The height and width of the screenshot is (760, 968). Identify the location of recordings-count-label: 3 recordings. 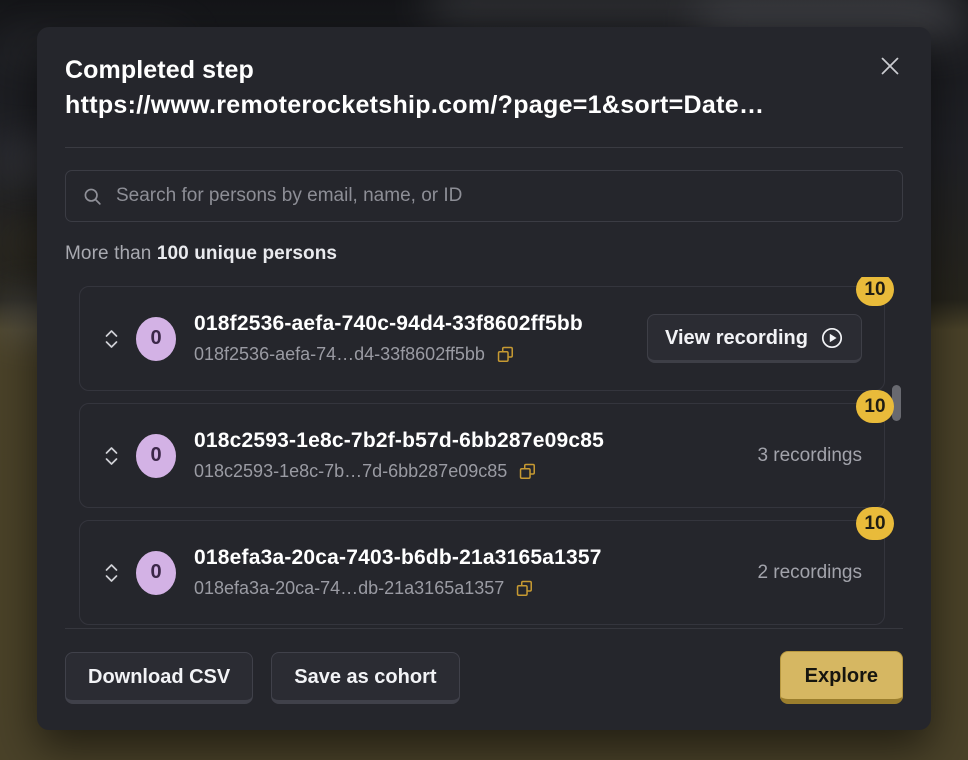
(809, 455).